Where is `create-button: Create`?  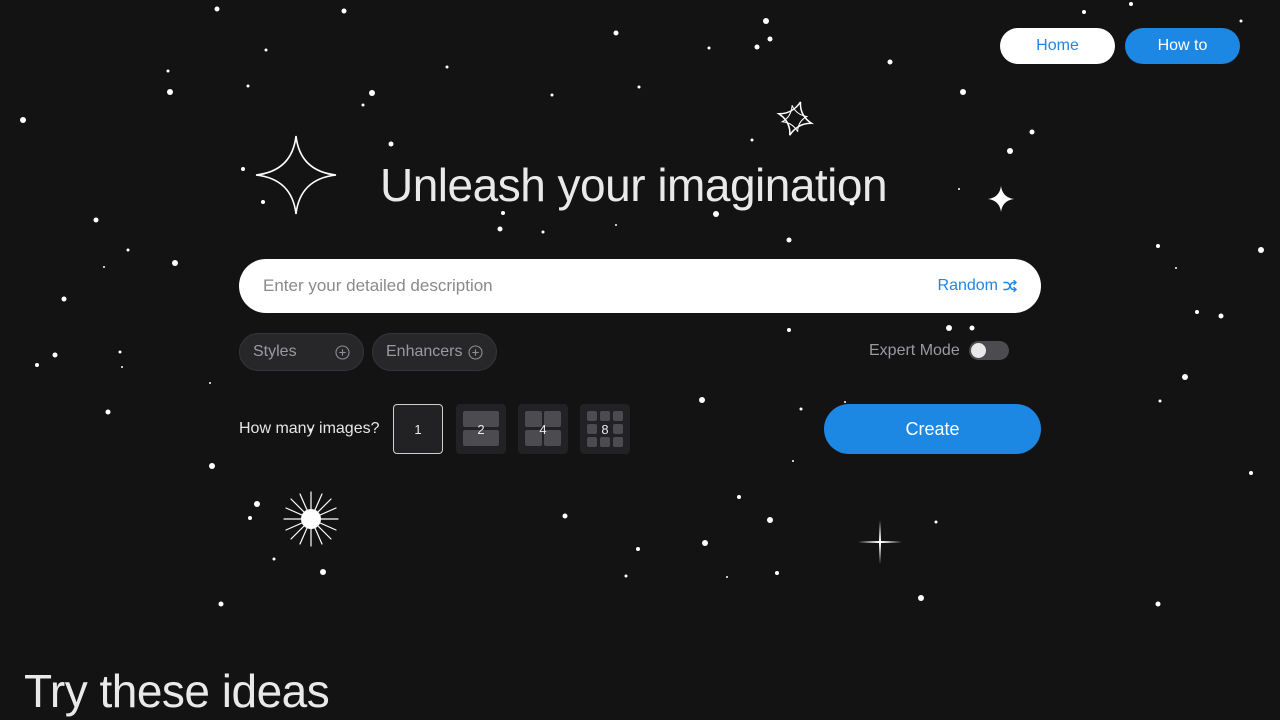 create-button: Create is located at coordinates (932, 429).